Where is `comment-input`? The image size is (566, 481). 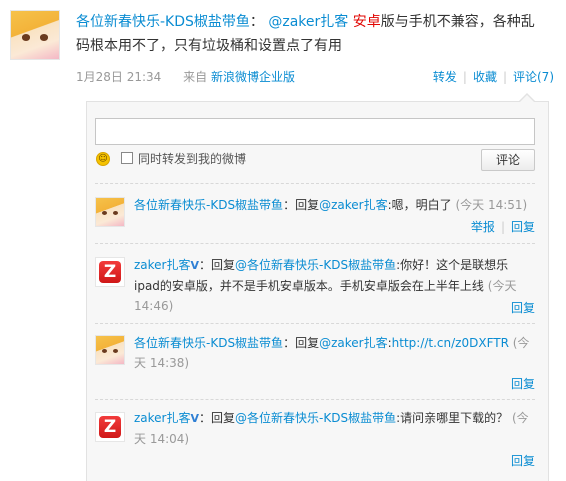 comment-input is located at coordinates (315, 131).